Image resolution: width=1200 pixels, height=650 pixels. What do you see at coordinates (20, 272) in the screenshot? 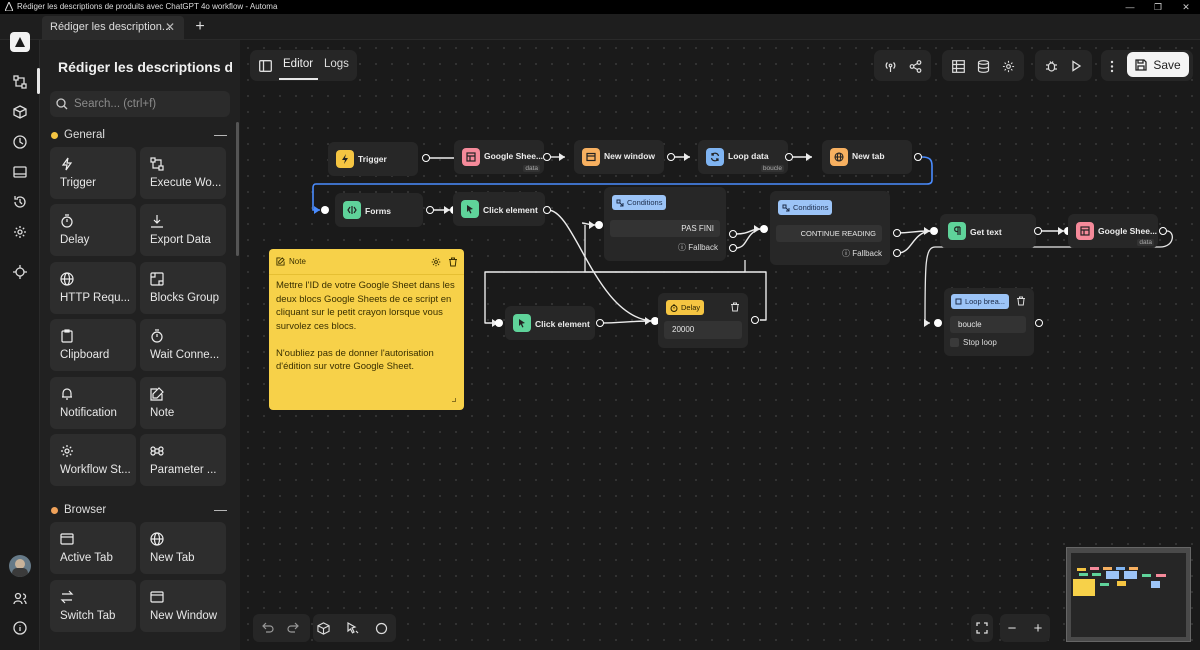
I see `recording-target-icon` at bounding box center [20, 272].